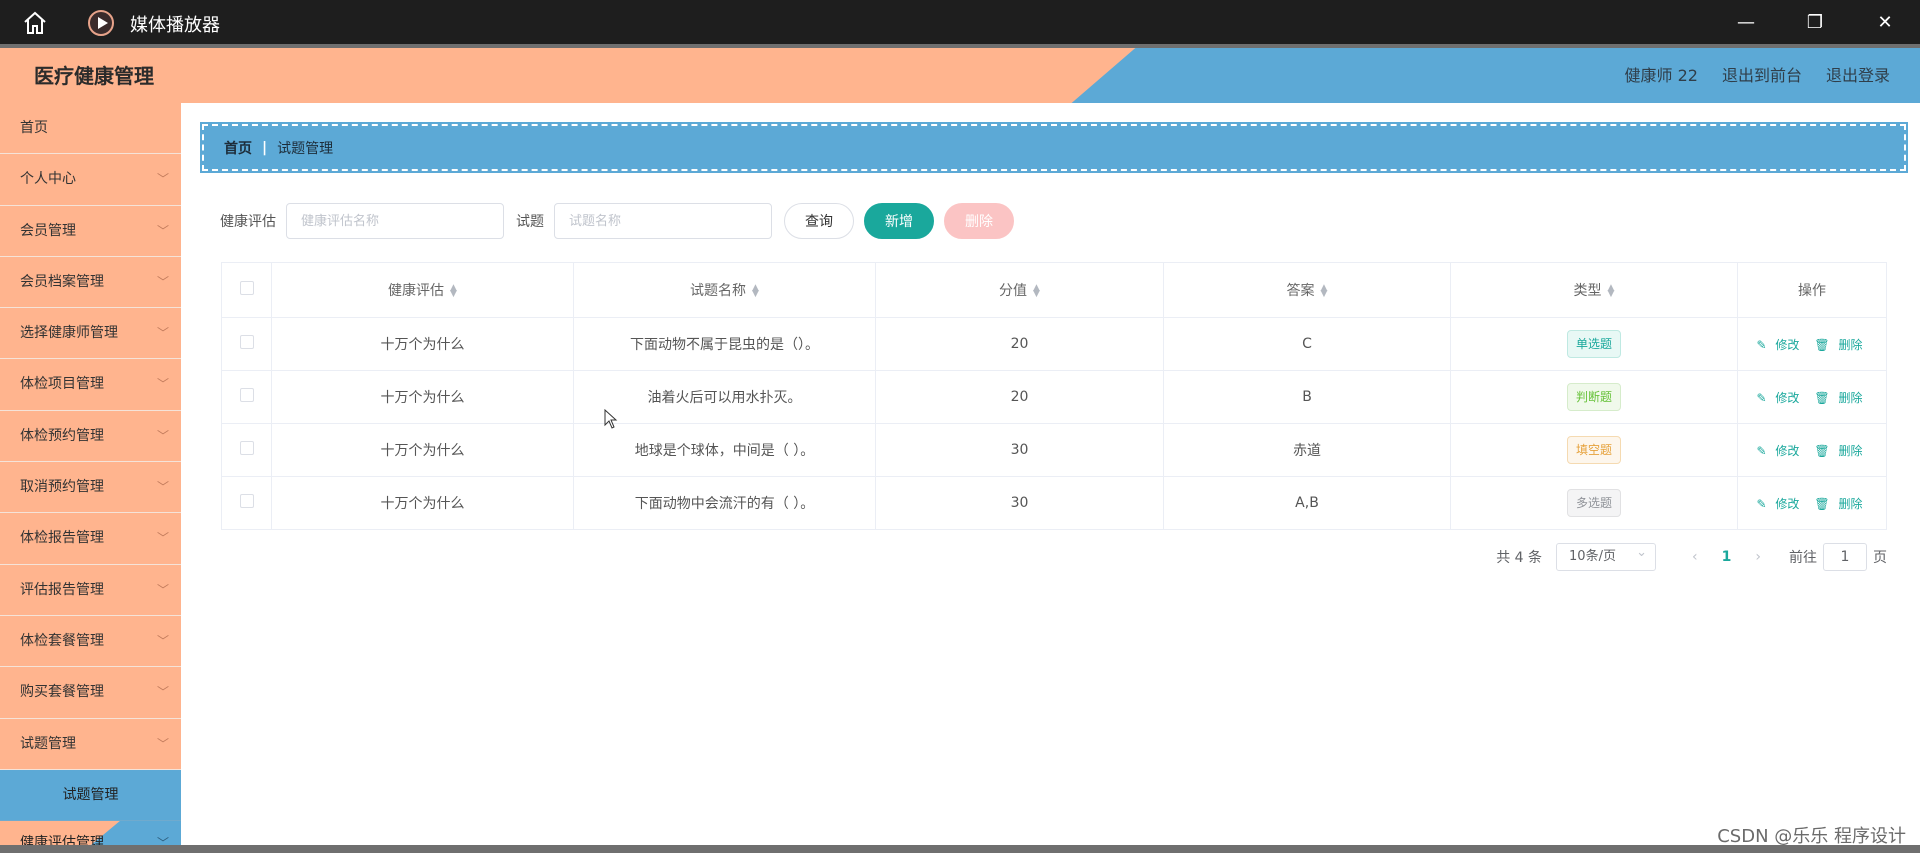 The height and width of the screenshot is (853, 1920). Describe the element at coordinates (101, 23) in the screenshot. I see `media-player-app-icon` at that location.